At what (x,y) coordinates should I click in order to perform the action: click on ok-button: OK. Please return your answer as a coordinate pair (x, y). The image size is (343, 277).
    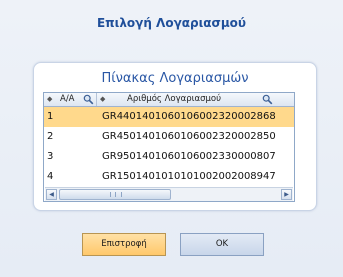
    Looking at the image, I should click on (222, 244).